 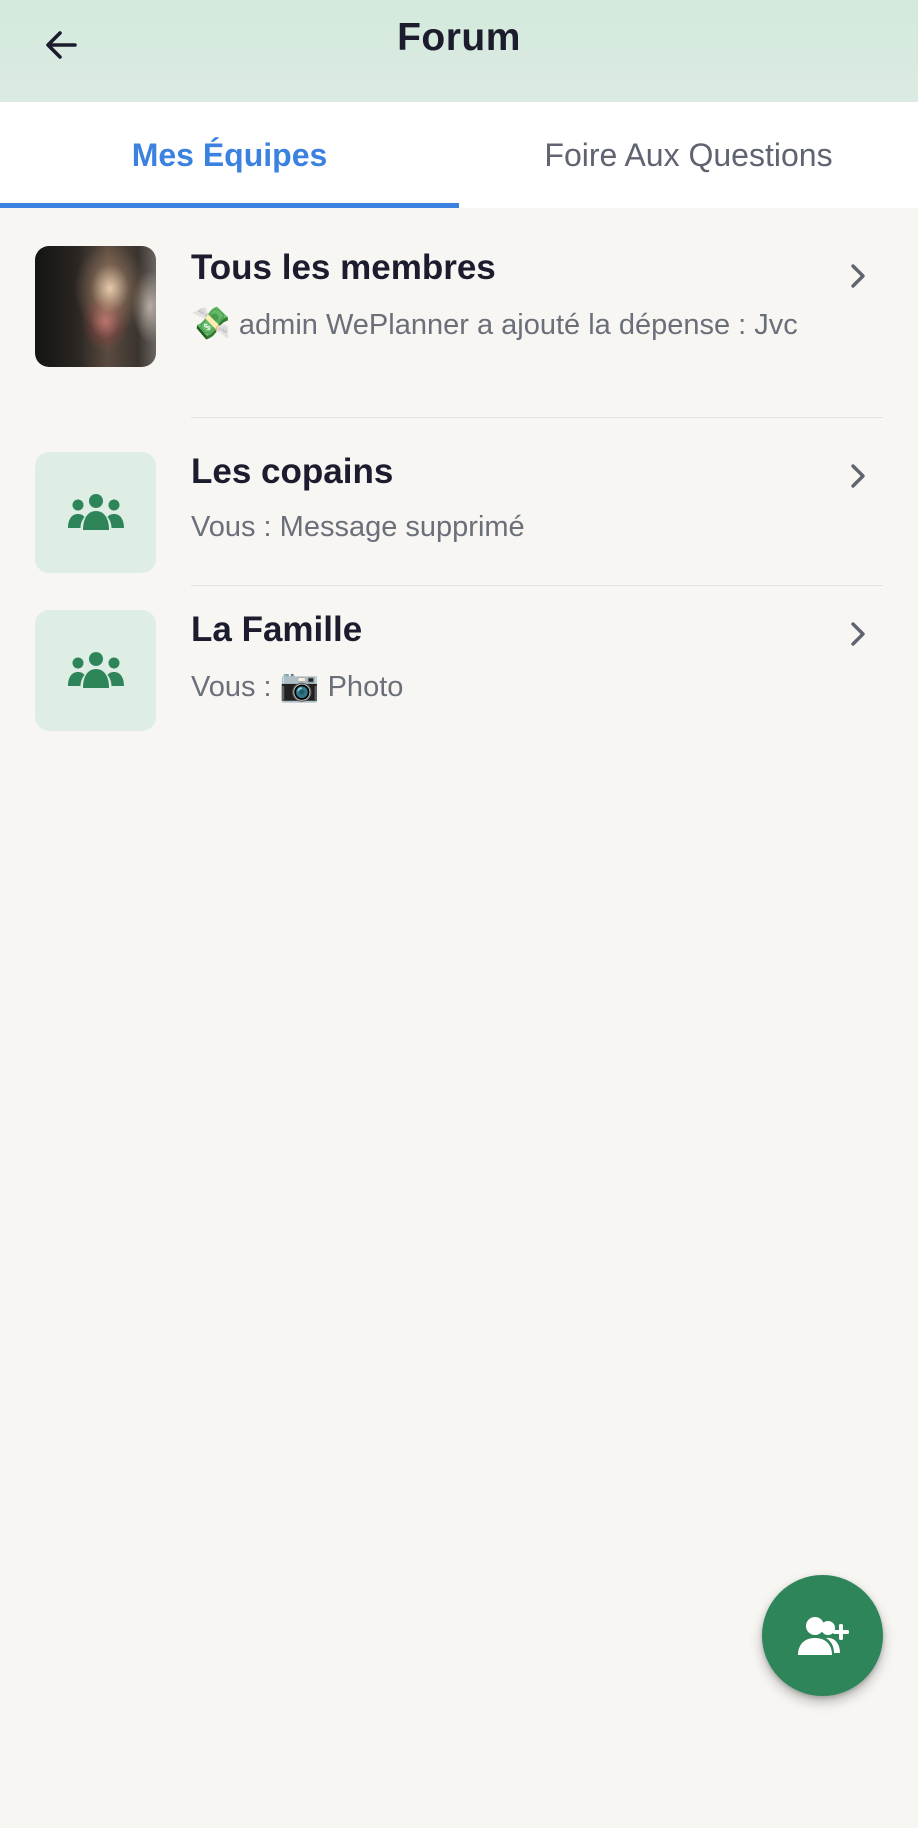 I want to click on app-bar: Forum, so click(x=459, y=51).